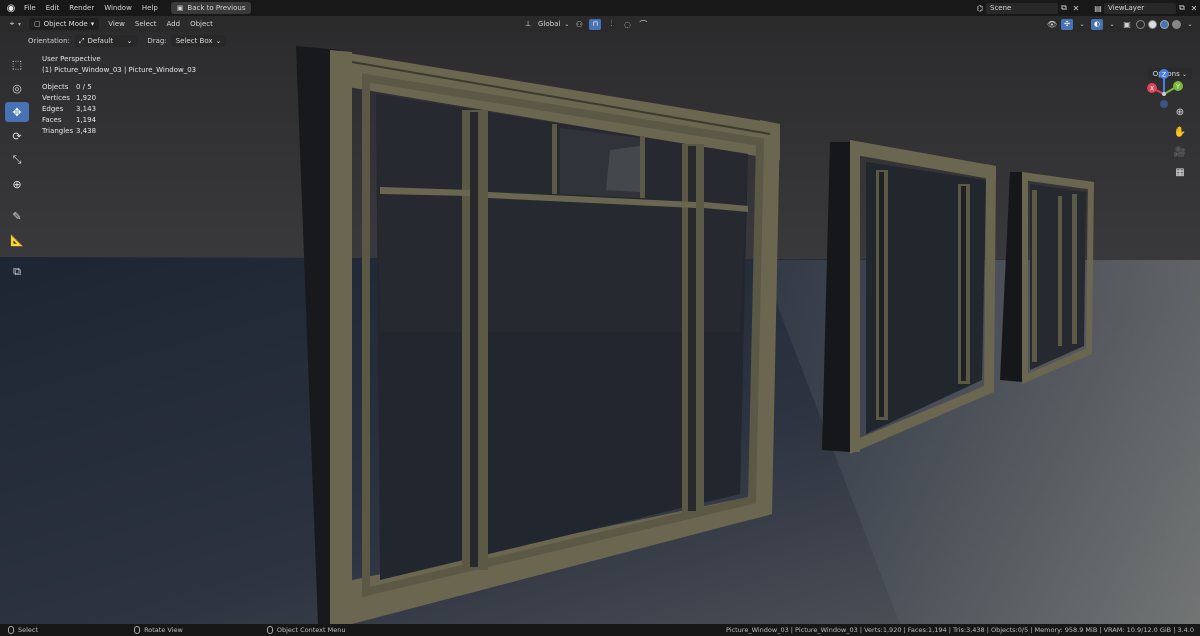 This screenshot has width=1200, height=636. Describe the element at coordinates (174, 24) in the screenshot. I see `menu-add: Add` at that location.